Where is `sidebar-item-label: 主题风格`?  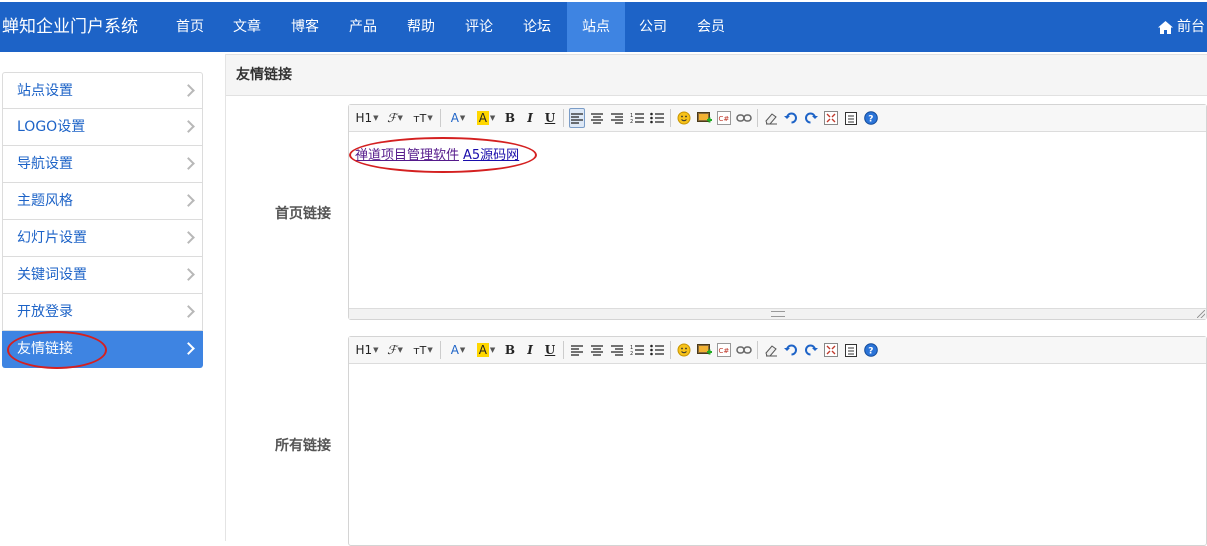
sidebar-item-label: 主题风格 is located at coordinates (45, 201).